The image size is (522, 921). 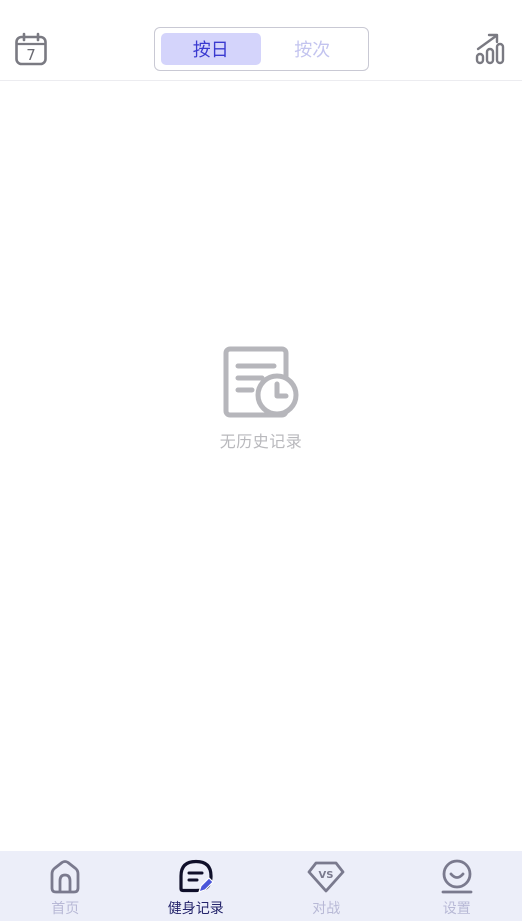 I want to click on tab-battle-label: 对战, so click(x=326, y=909).